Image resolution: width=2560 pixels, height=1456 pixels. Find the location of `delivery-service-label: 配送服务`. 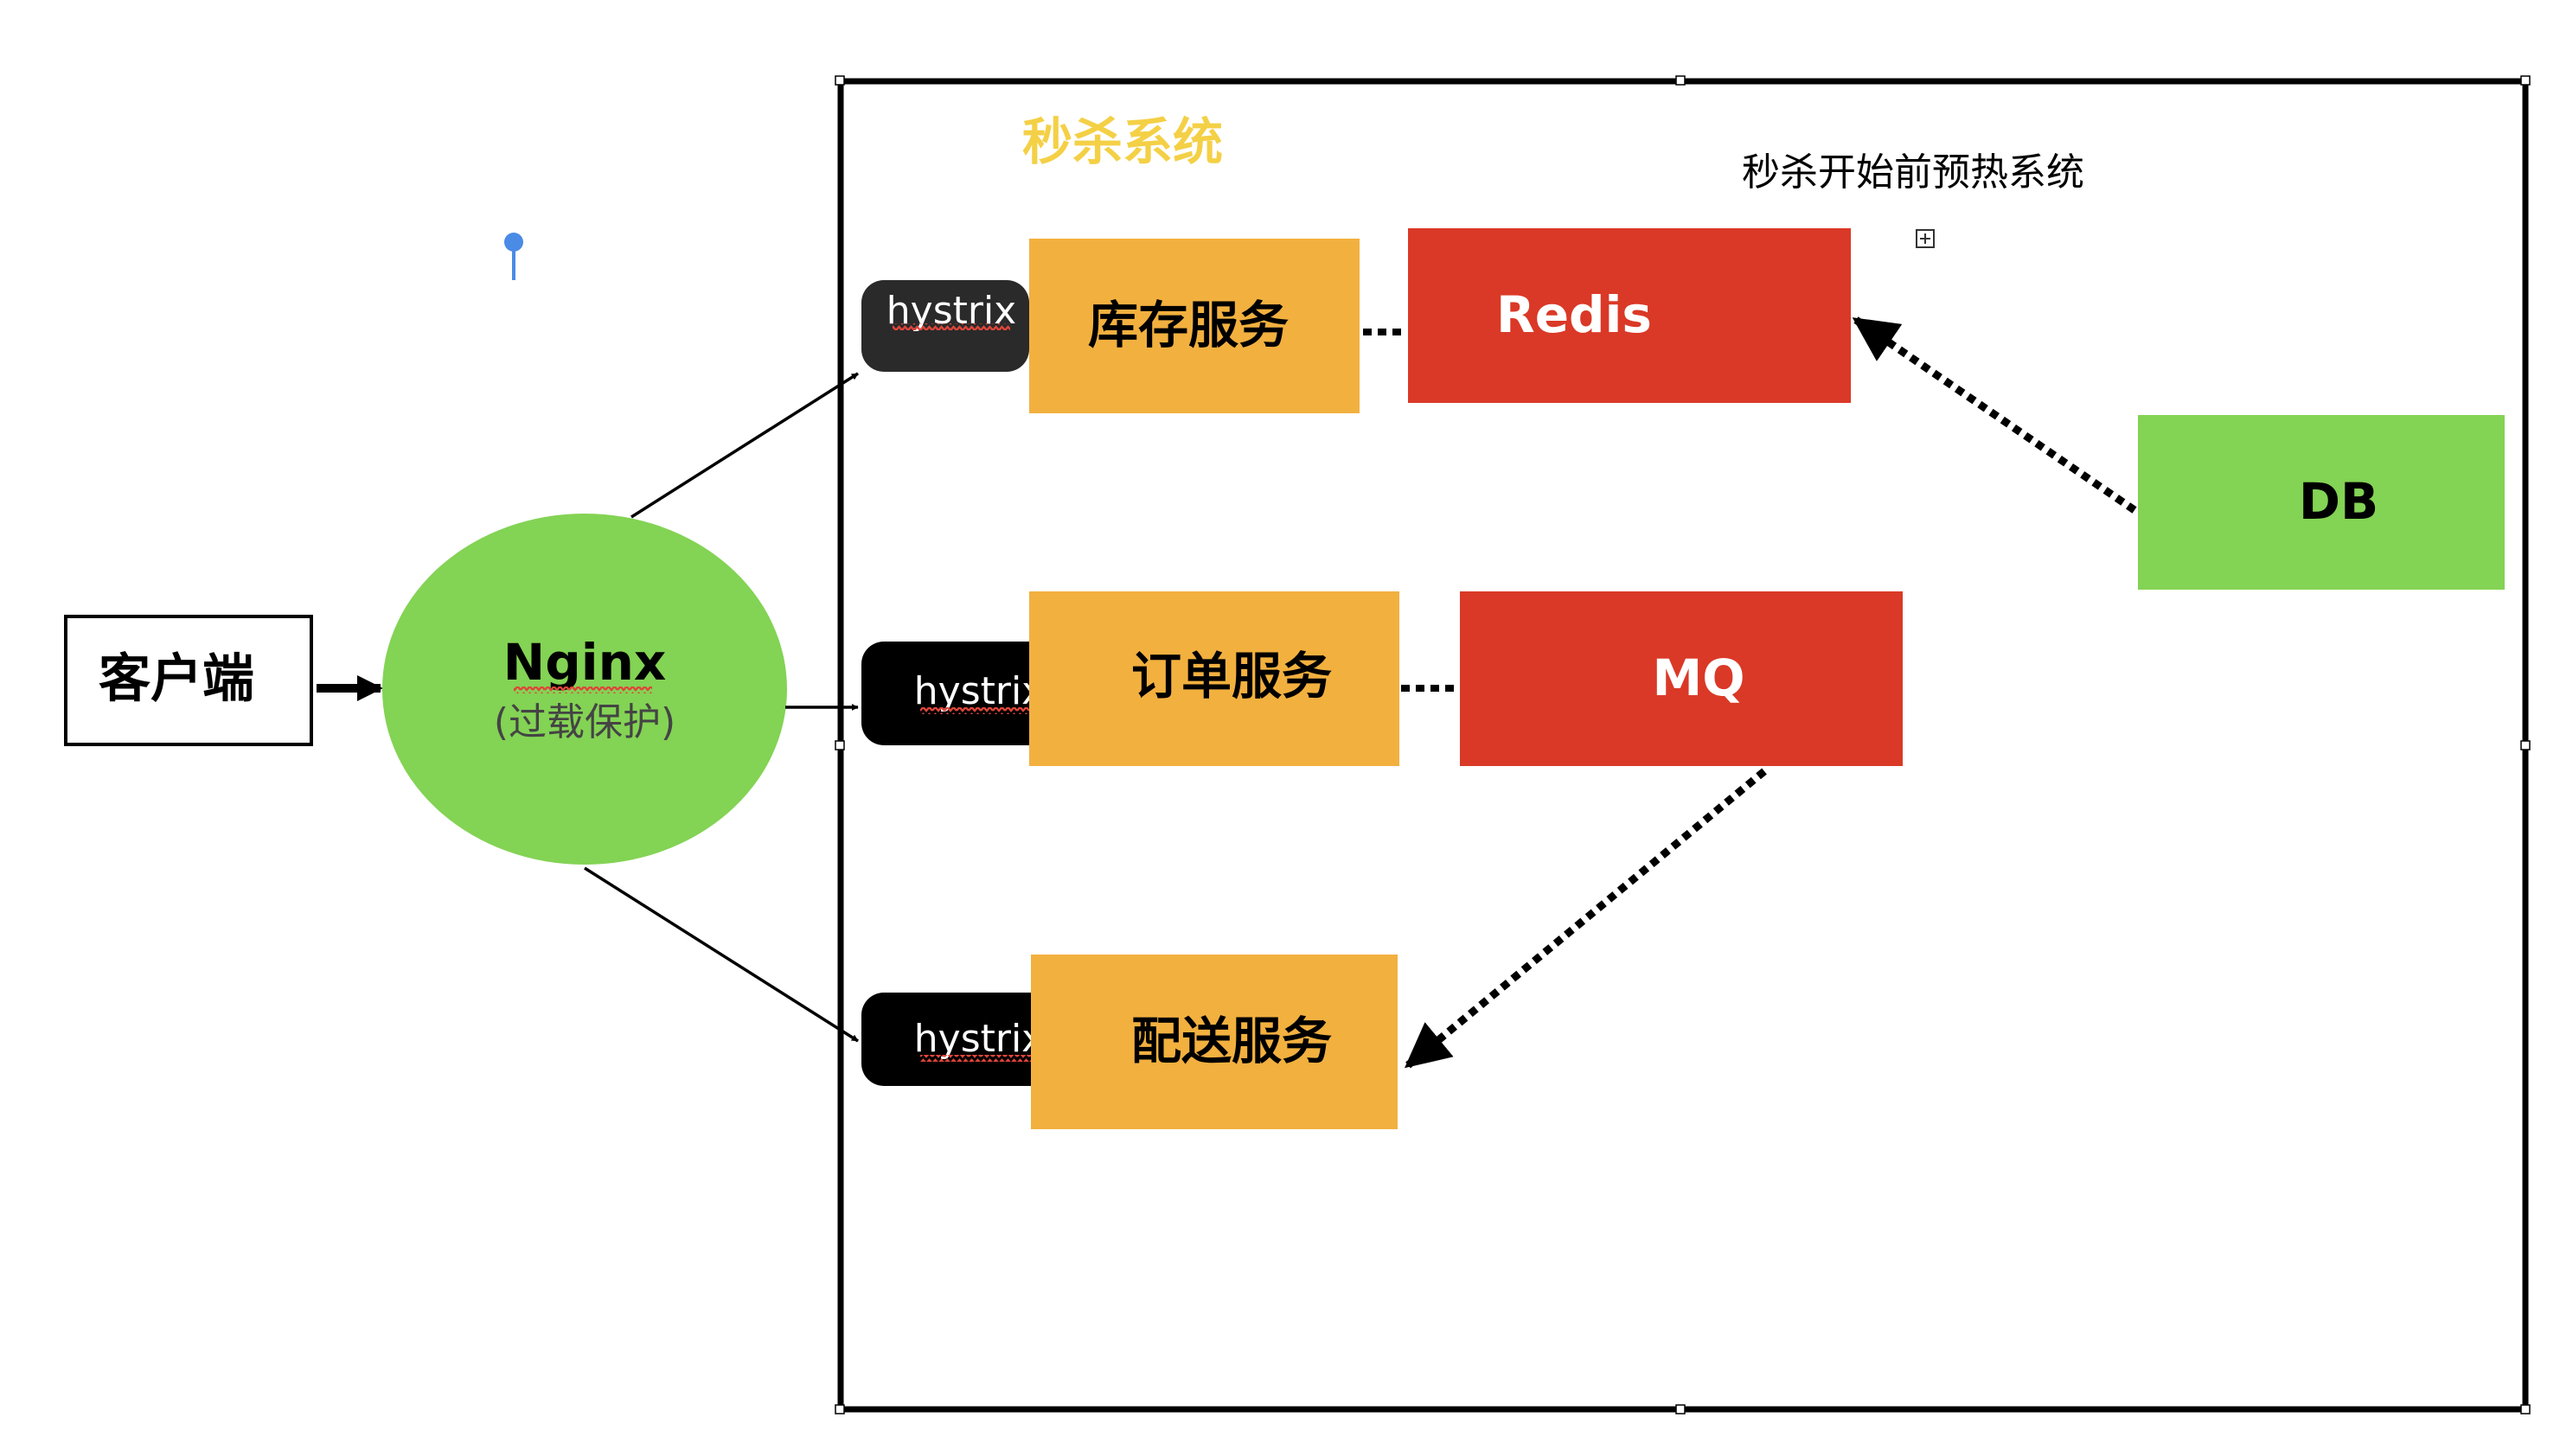

delivery-service-label: 配送服务 is located at coordinates (1231, 1041).